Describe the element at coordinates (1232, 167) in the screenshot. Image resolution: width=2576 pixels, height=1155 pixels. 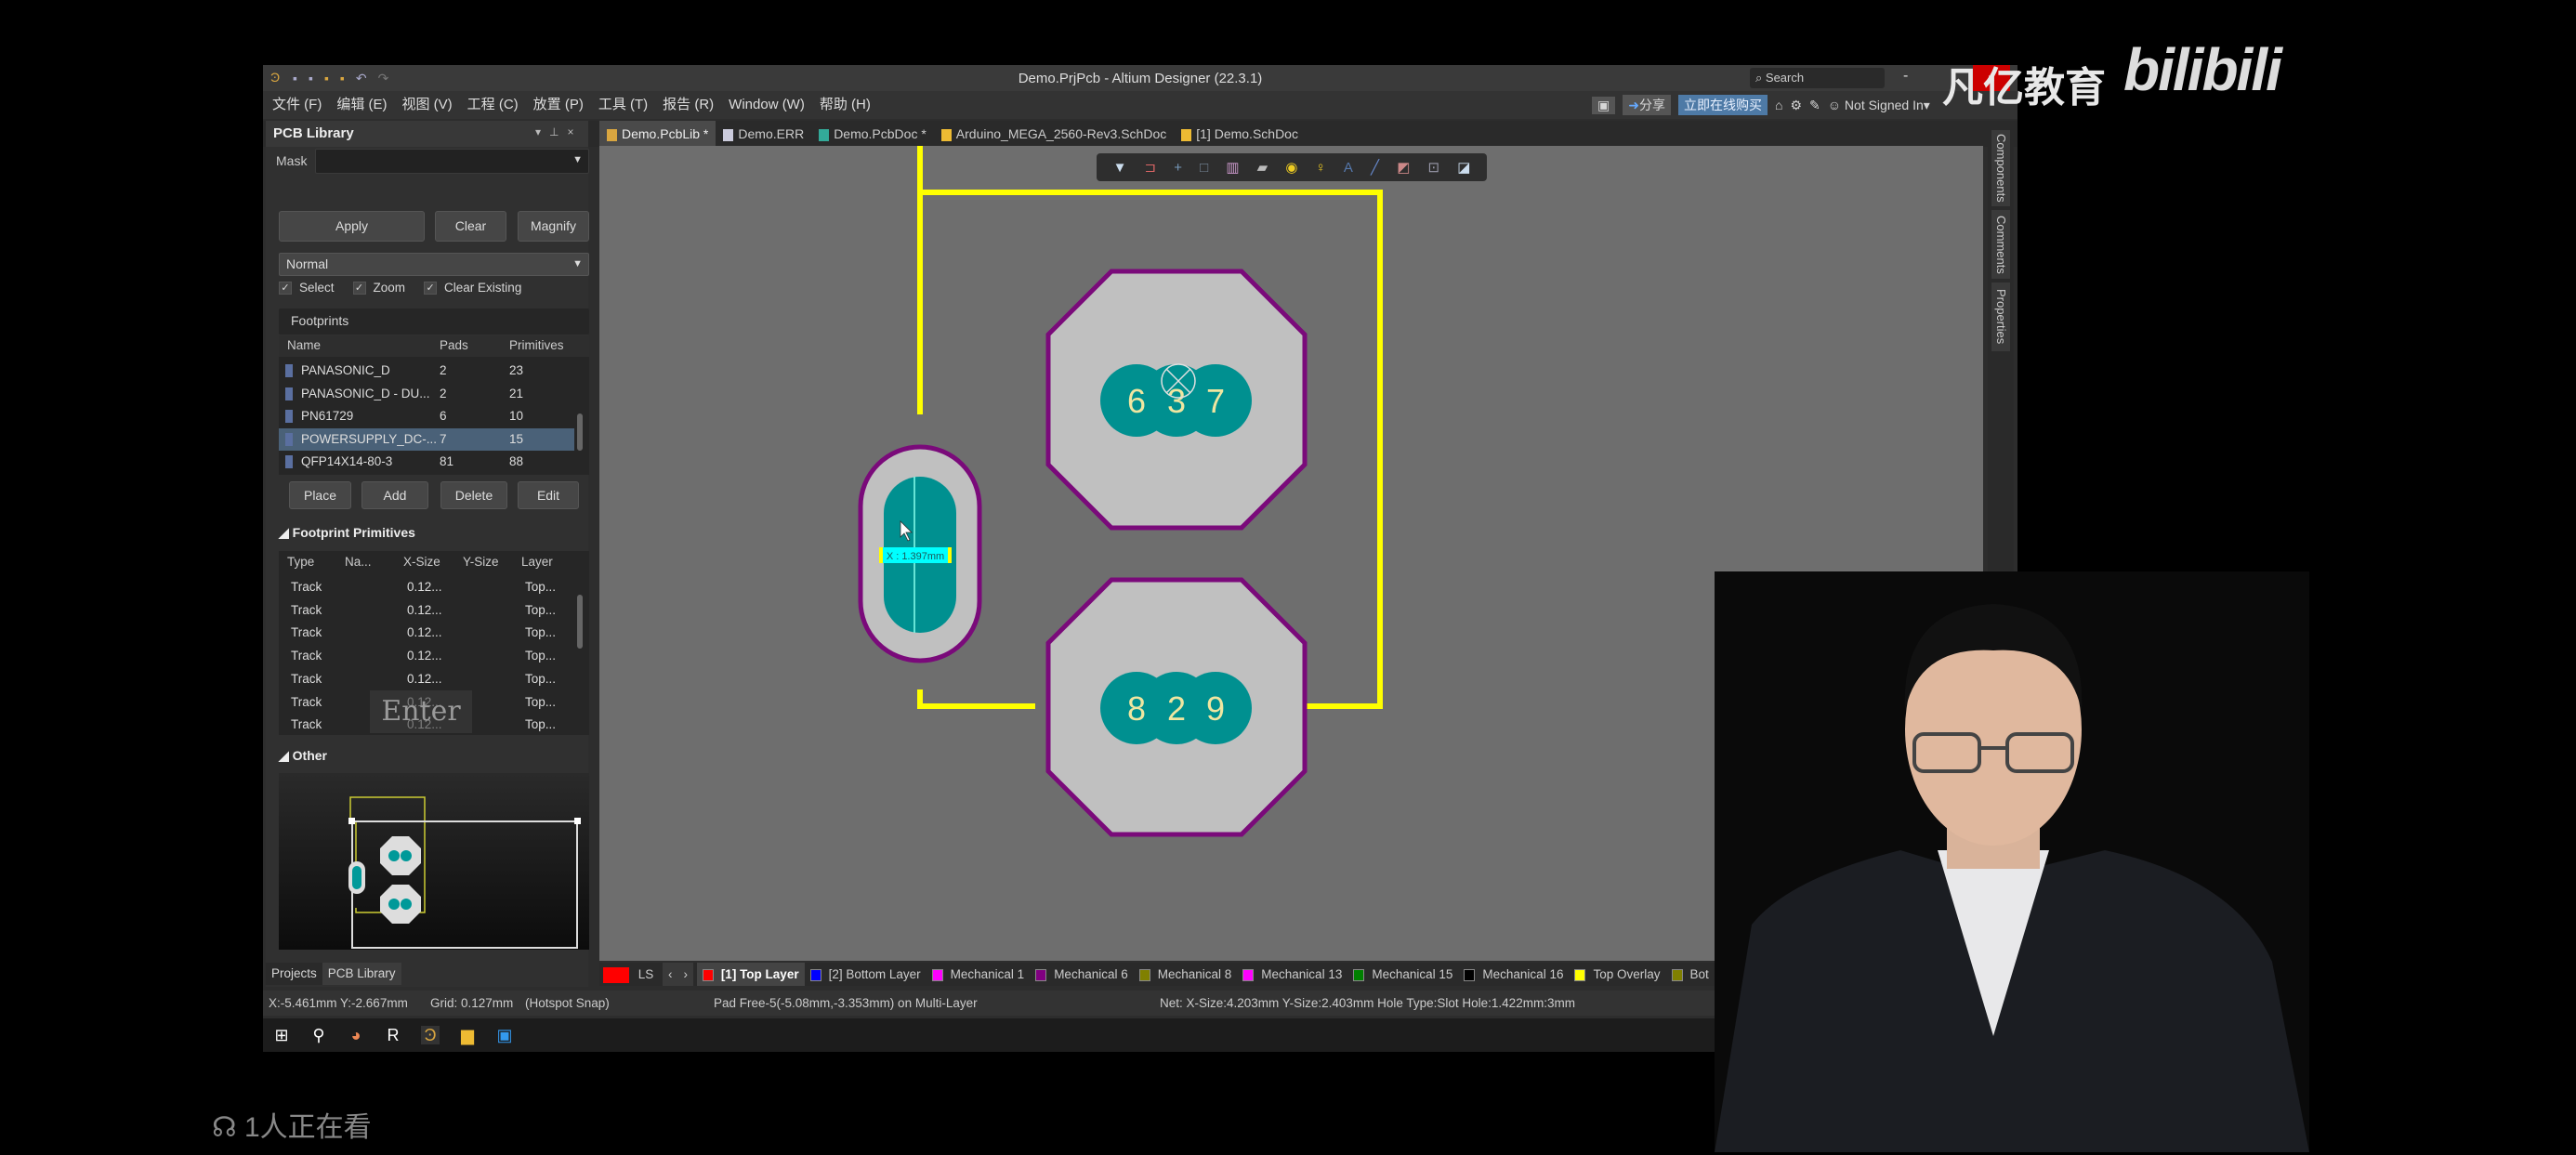
I see `align-icon: ▥` at that location.